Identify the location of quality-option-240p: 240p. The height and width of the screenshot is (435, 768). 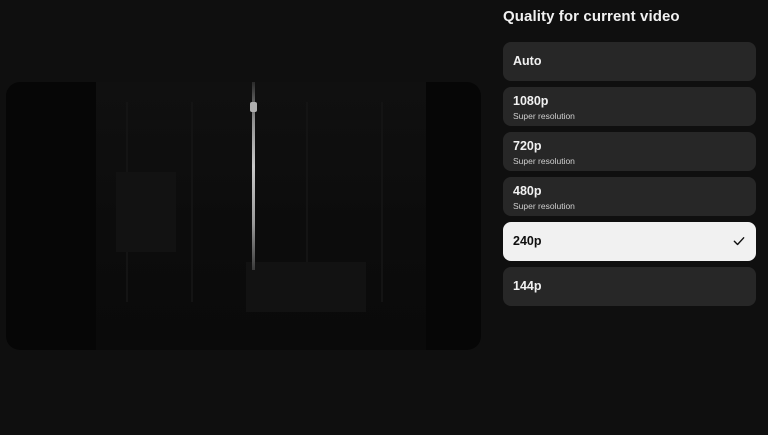
(629, 241).